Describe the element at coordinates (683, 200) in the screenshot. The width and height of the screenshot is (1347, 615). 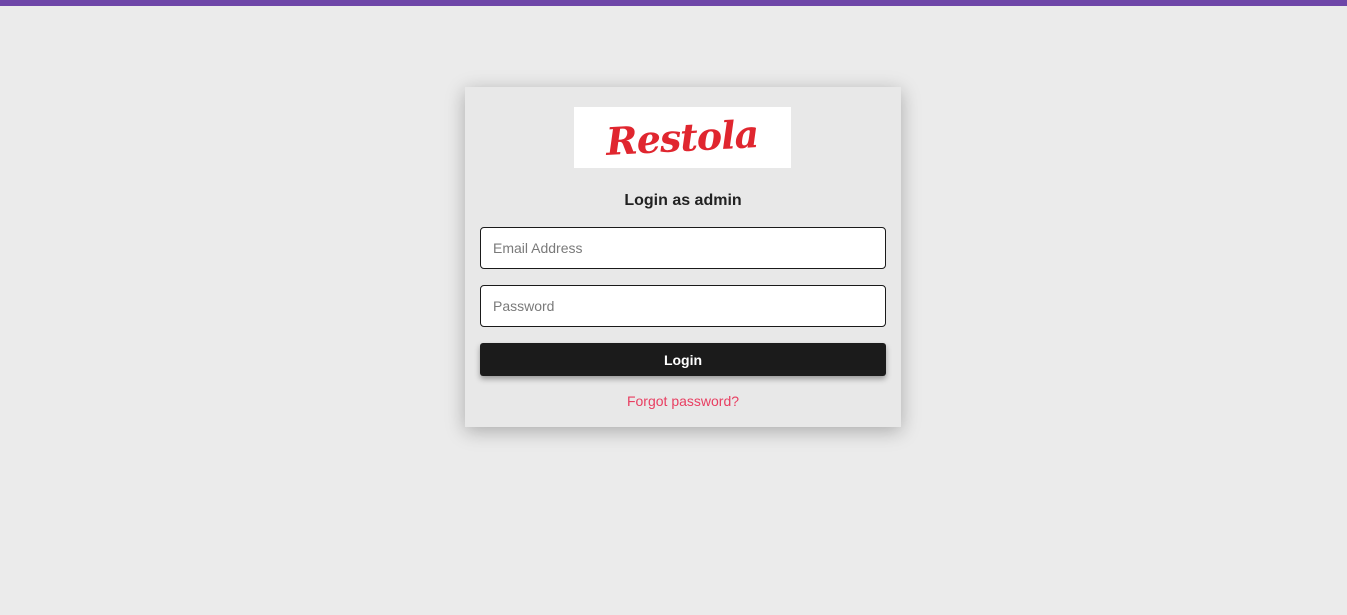
I see `login-heading: Login as admin` at that location.